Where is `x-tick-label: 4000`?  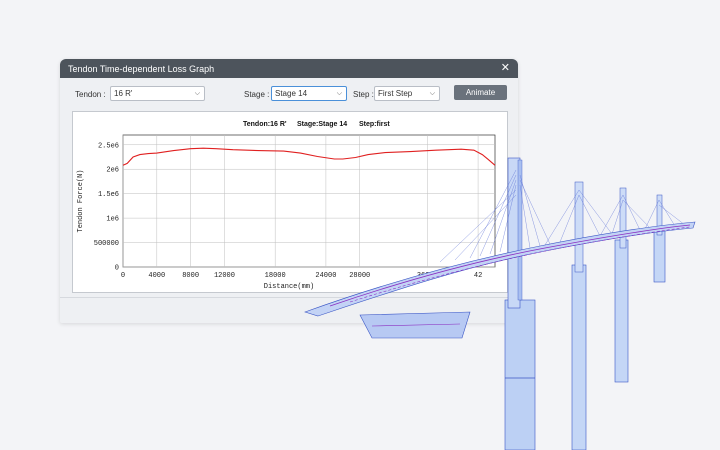 x-tick-label: 4000 is located at coordinates (156, 276).